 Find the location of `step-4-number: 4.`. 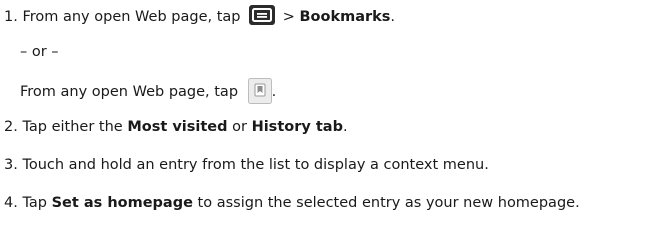

step-4-number: 4. is located at coordinates (11, 203).